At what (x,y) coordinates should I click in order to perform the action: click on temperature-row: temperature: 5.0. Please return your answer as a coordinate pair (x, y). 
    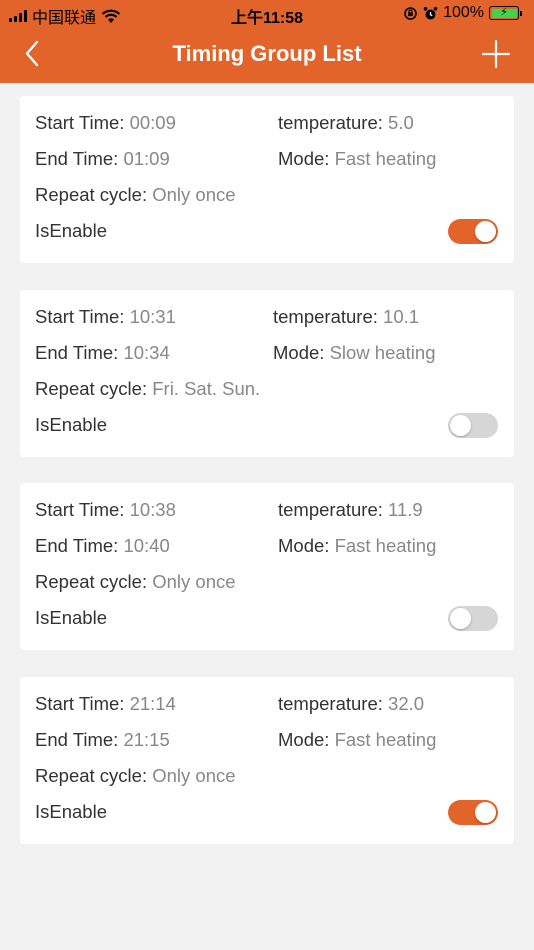
    Looking at the image, I should click on (346, 122).